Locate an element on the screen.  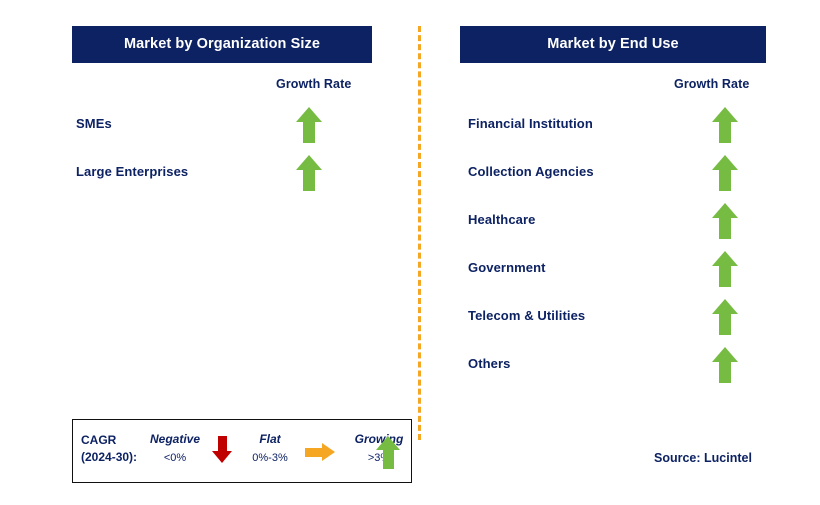
legend-title-flat: Flat is located at coordinates (270, 439).